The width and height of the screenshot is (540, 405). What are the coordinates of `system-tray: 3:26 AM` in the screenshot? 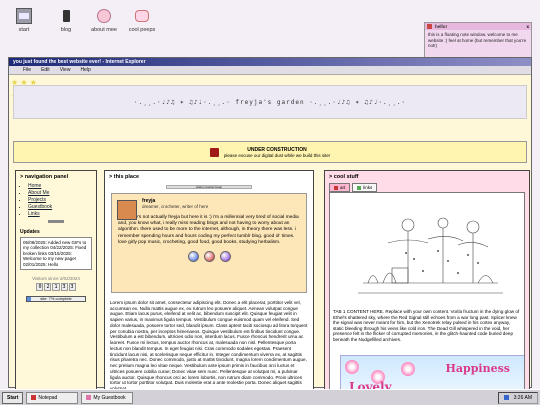 It's located at (517, 397).